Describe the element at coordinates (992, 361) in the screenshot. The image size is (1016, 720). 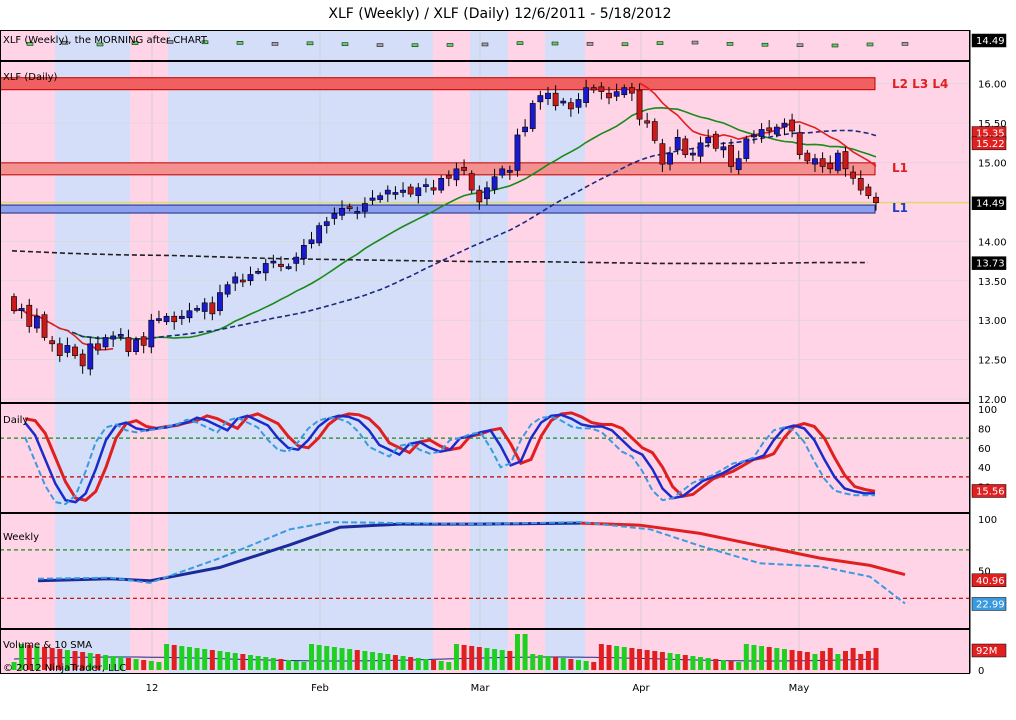
I see `price-tick-label: 12.50` at that location.